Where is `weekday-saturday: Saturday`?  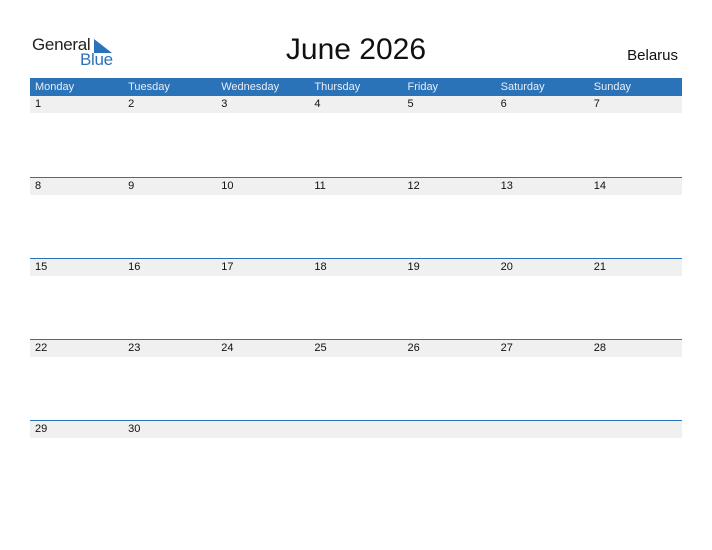
weekday-saturday: Saturday is located at coordinates (522, 87).